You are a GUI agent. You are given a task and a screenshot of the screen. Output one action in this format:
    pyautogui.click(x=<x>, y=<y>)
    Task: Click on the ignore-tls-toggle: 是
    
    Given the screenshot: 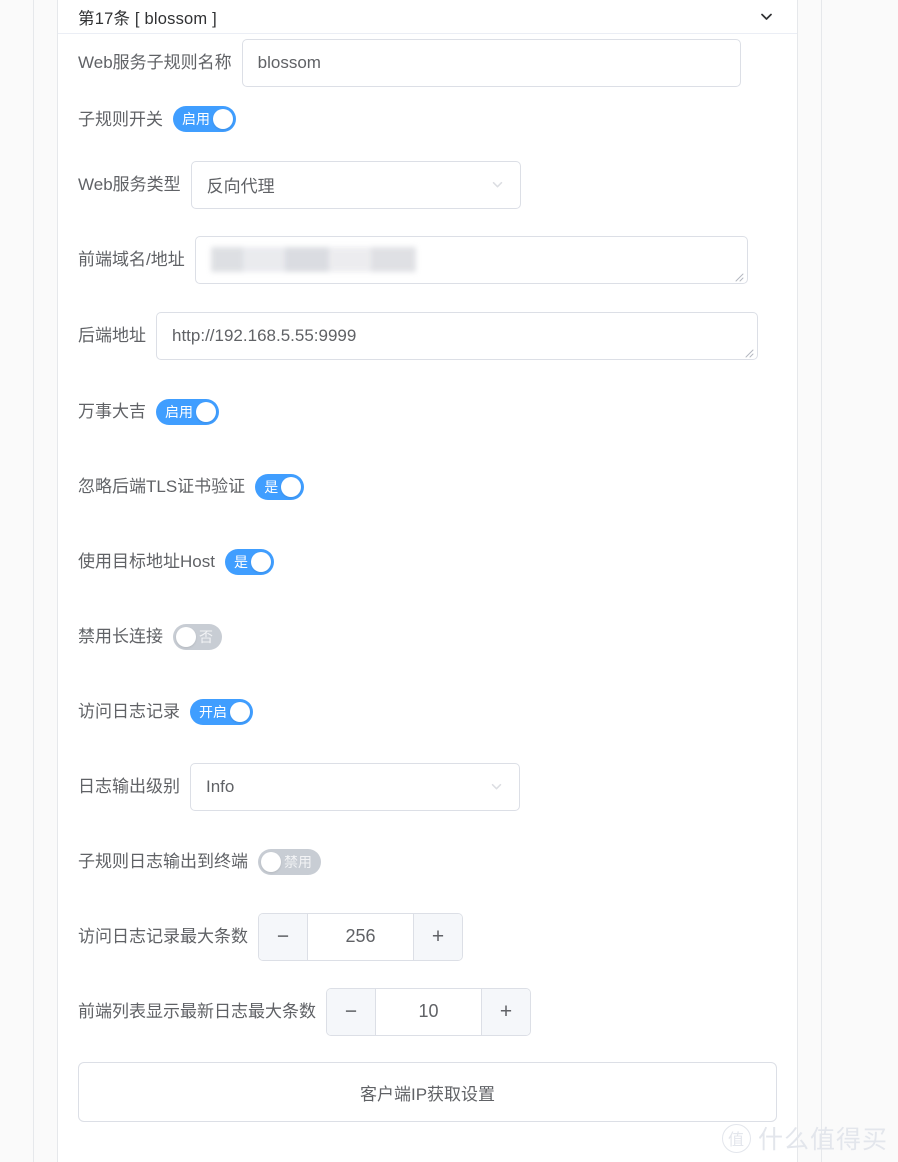 What is the action you would take?
    pyautogui.click(x=280, y=486)
    